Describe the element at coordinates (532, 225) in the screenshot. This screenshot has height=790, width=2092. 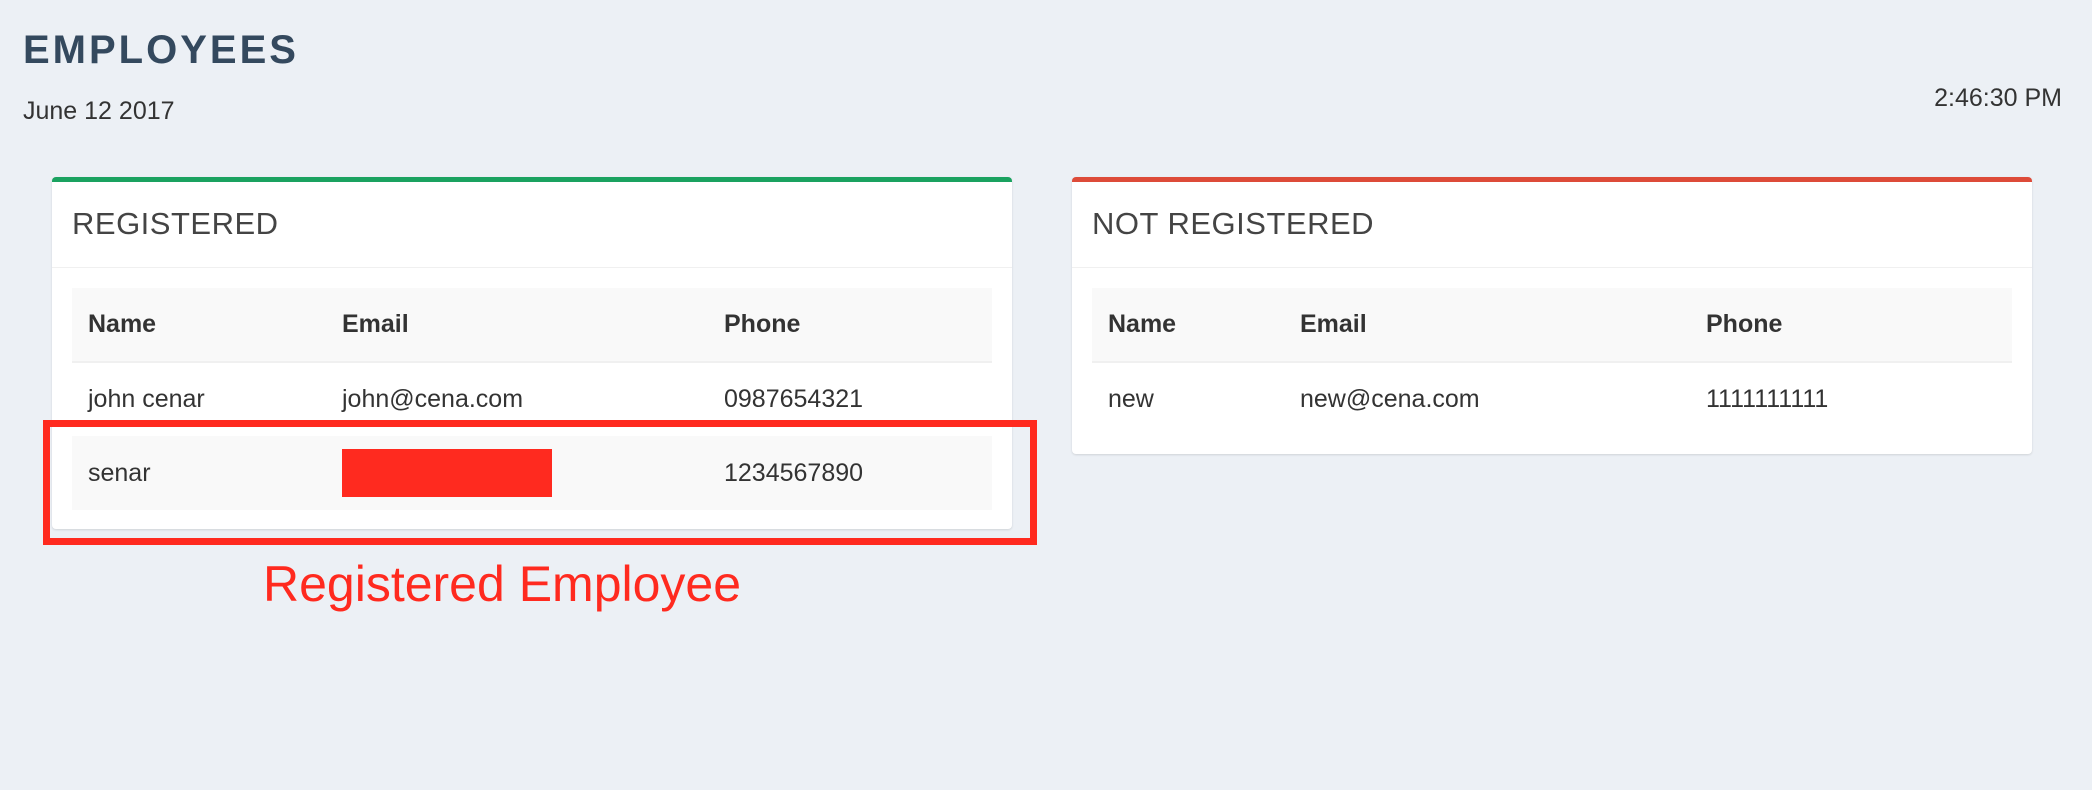
I see `registered-panel-header: REGISTERED` at that location.